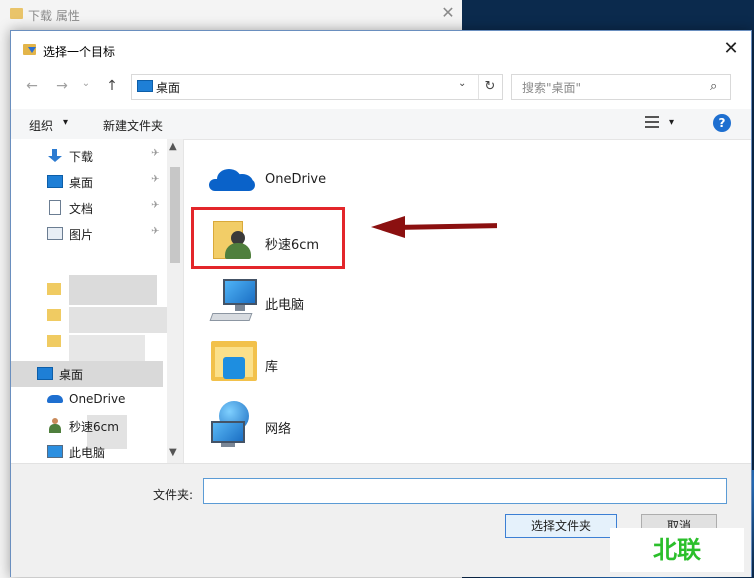 The height and width of the screenshot is (578, 754). I want to click on download-folder-icon, so click(29, 49).